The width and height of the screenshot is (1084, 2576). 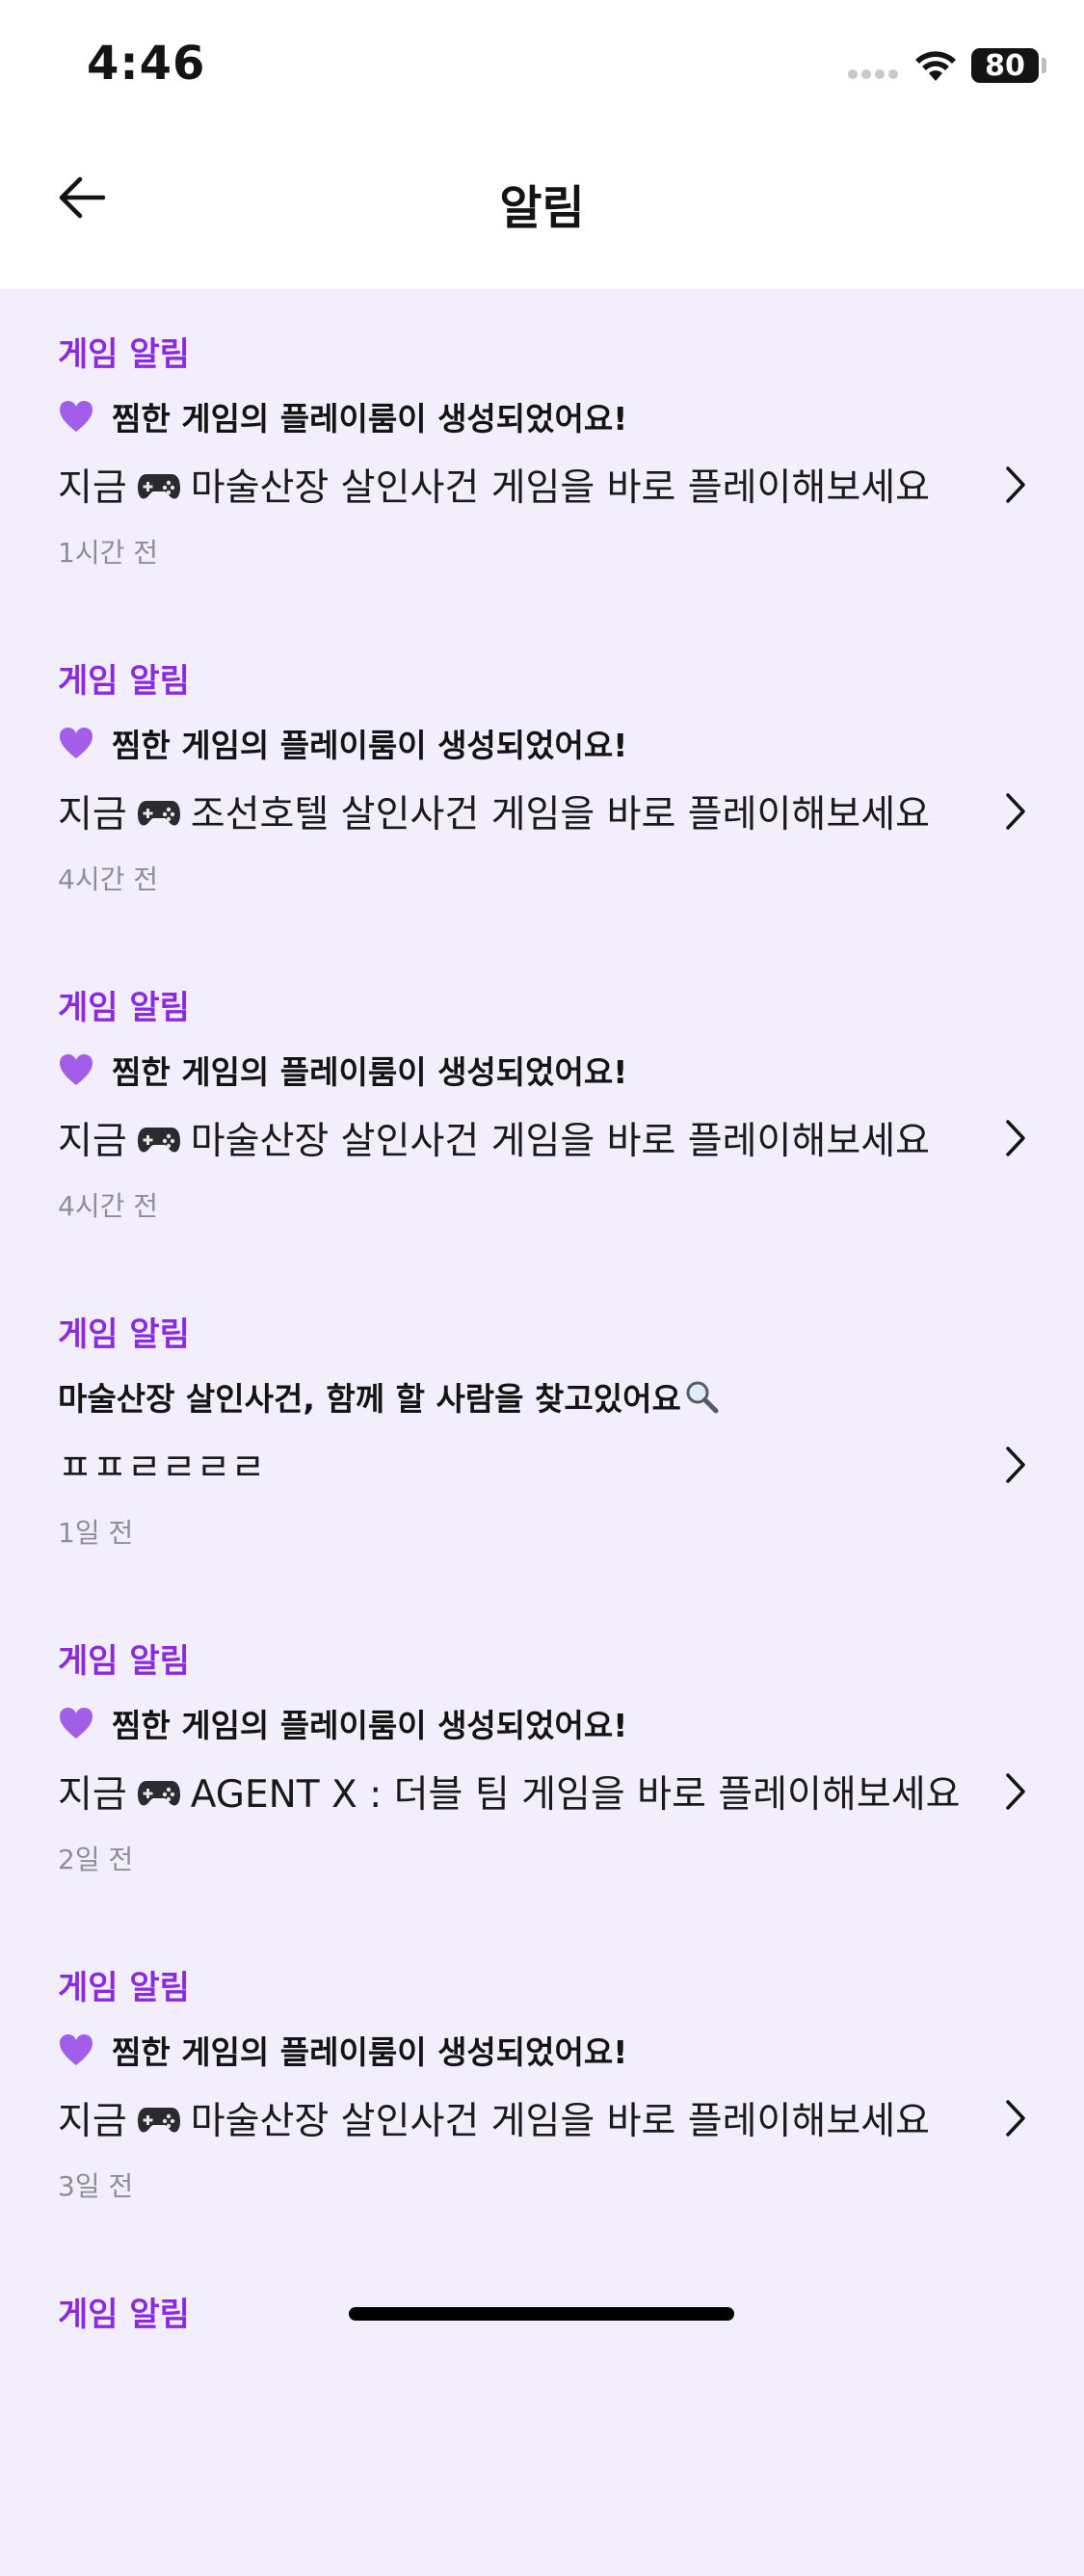 What do you see at coordinates (936, 66) in the screenshot?
I see `wifi-icon` at bounding box center [936, 66].